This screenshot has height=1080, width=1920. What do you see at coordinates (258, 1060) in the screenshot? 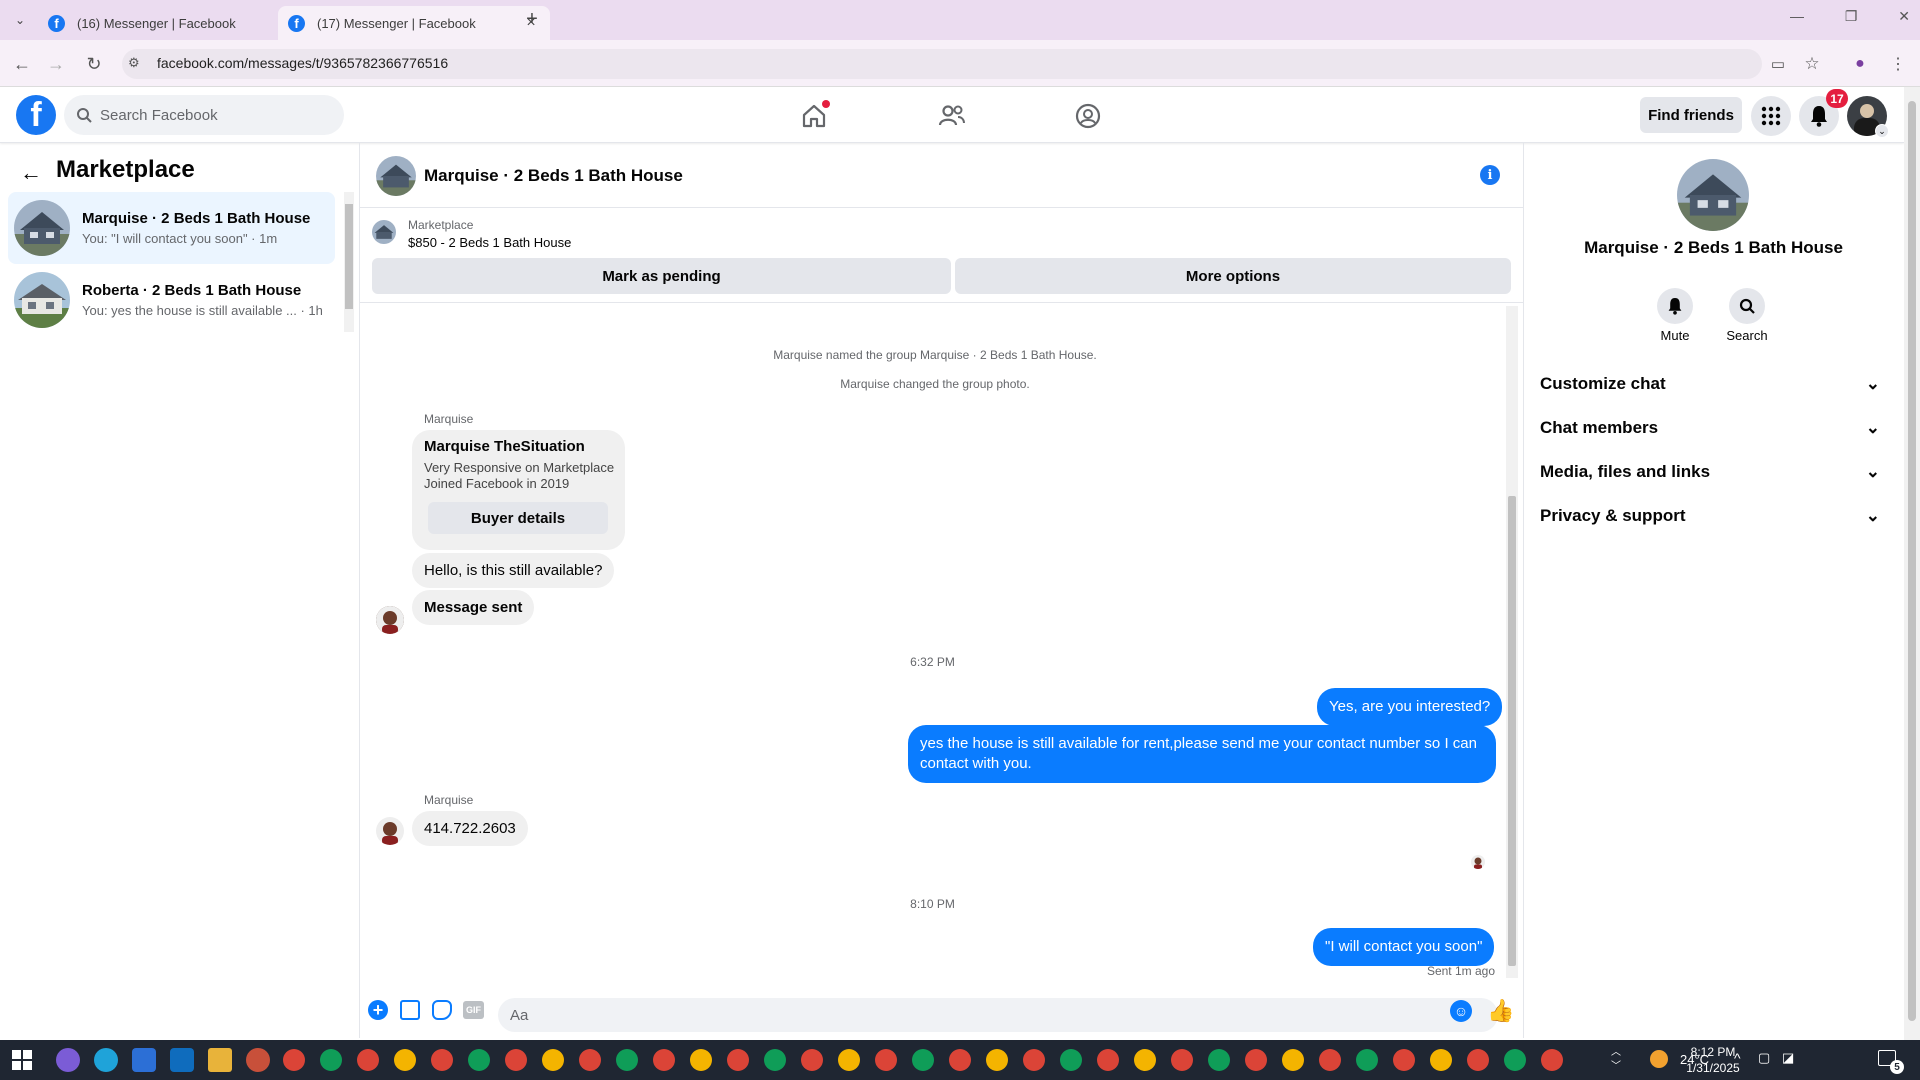
I see `app-icon` at bounding box center [258, 1060].